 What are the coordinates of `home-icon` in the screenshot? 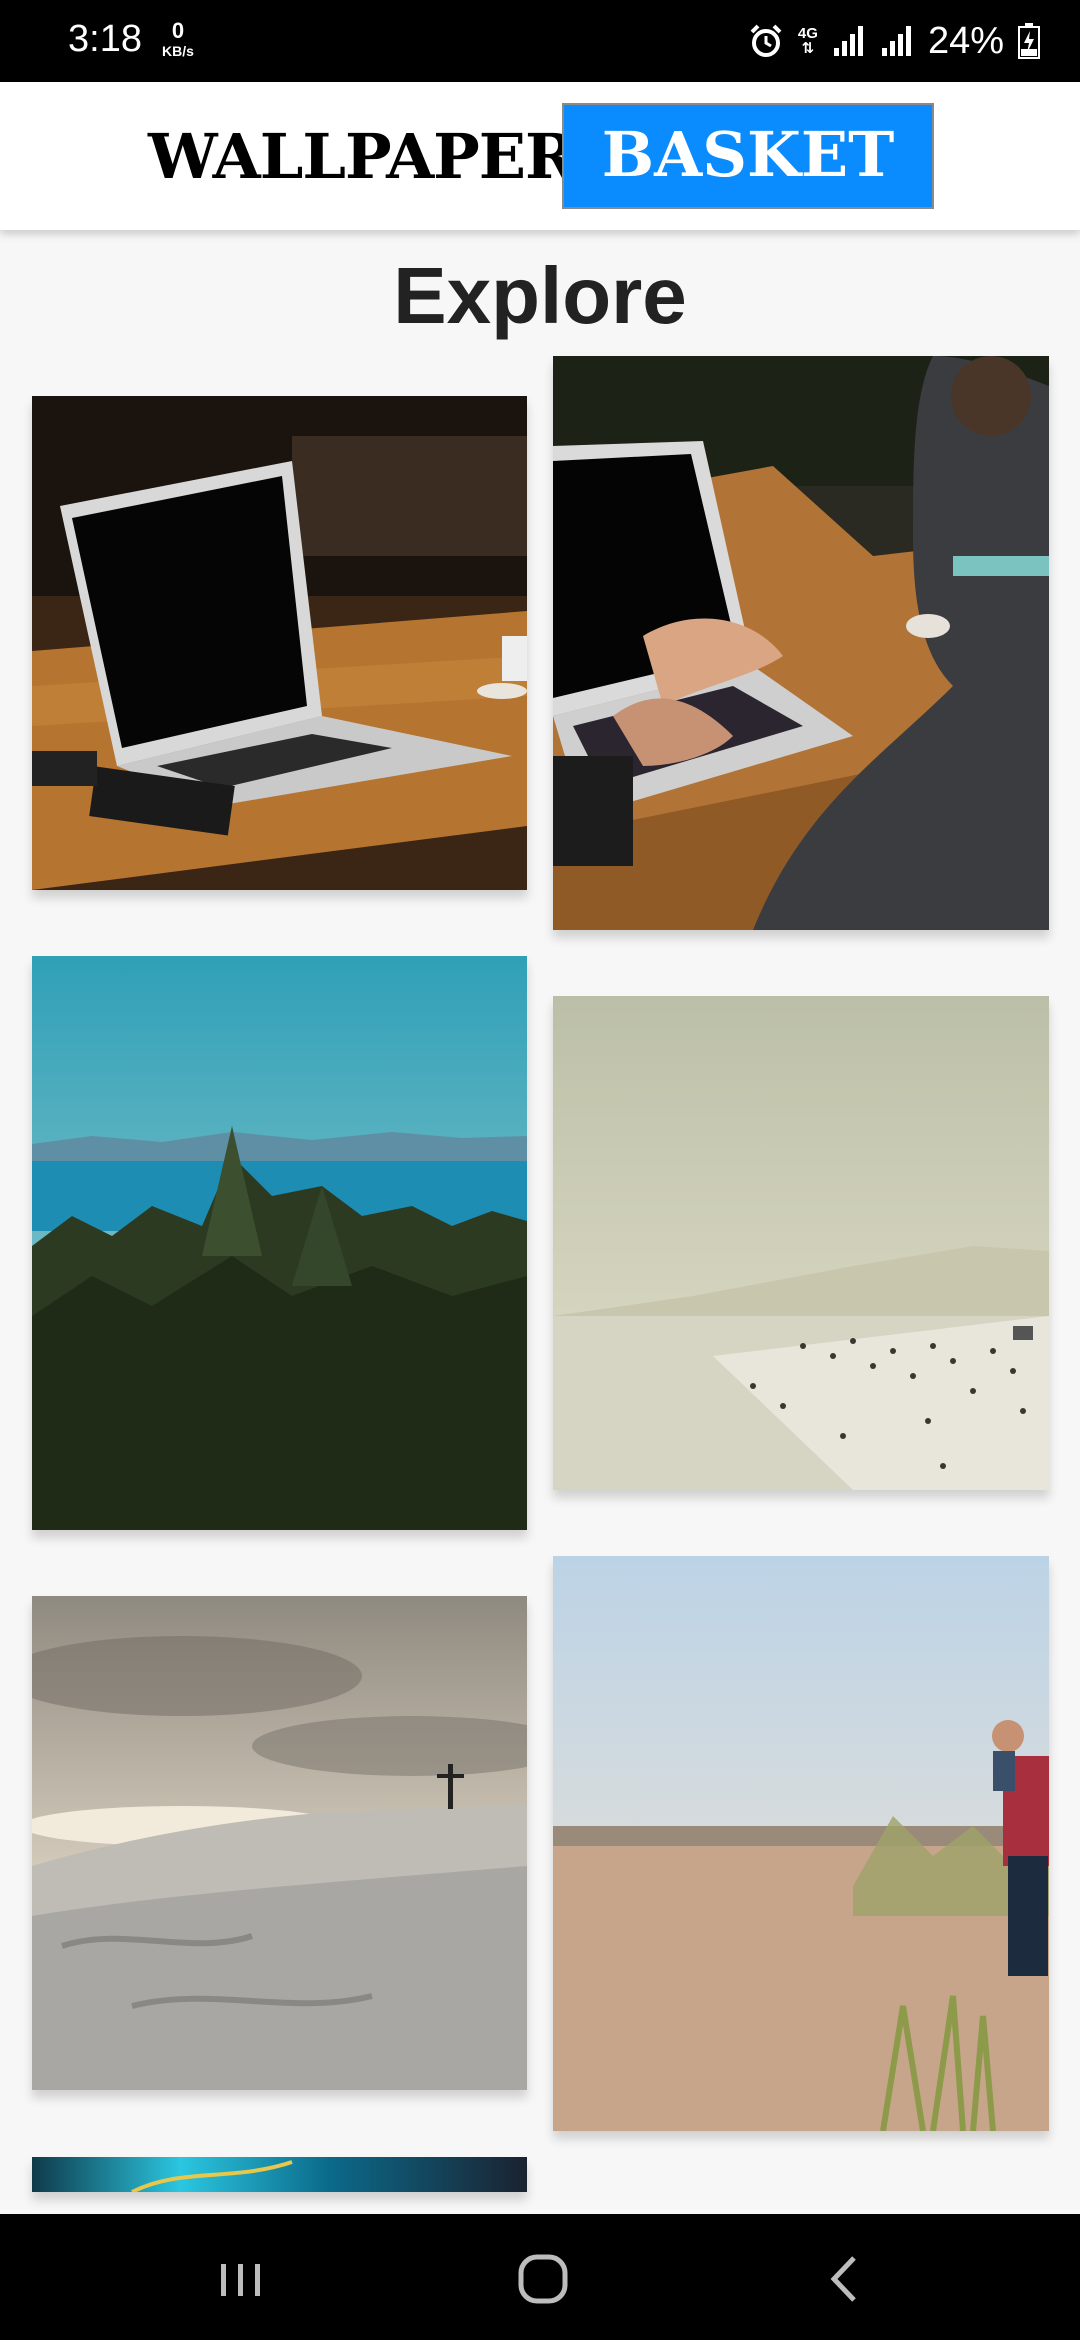 It's located at (543, 2279).